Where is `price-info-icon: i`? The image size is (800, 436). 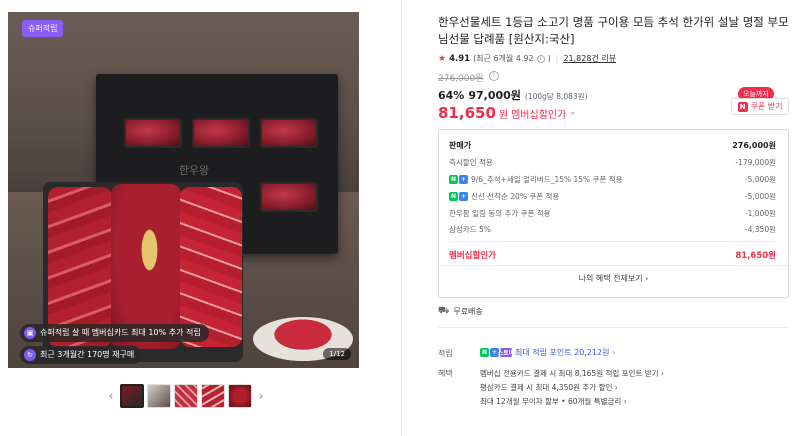 price-info-icon: i is located at coordinates (494, 76).